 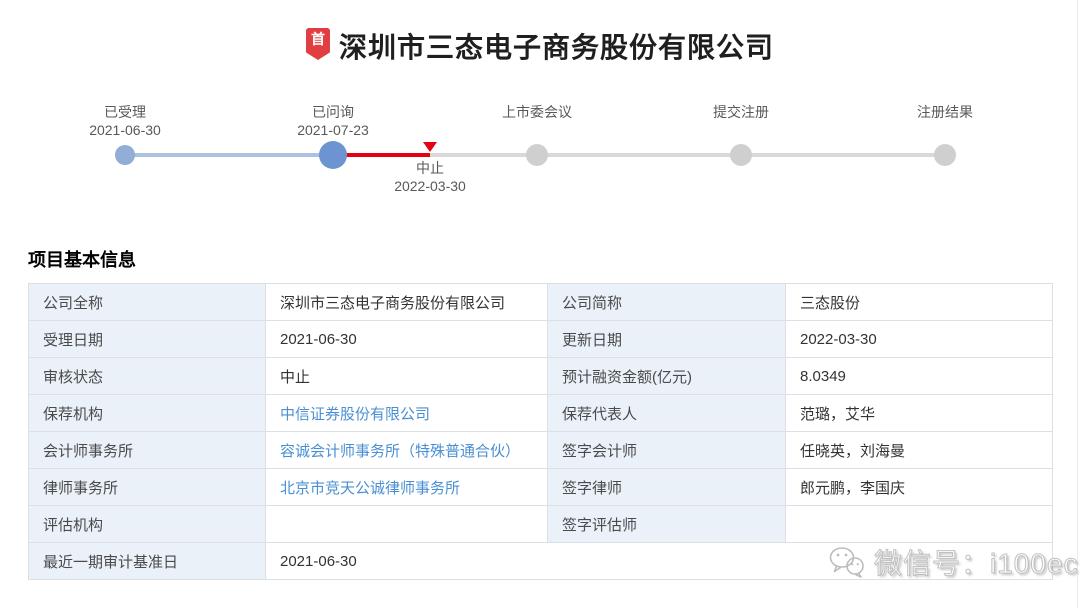 I want to click on row-value: 容诚会计师事务所（特殊普通合伙）, so click(x=406, y=450).